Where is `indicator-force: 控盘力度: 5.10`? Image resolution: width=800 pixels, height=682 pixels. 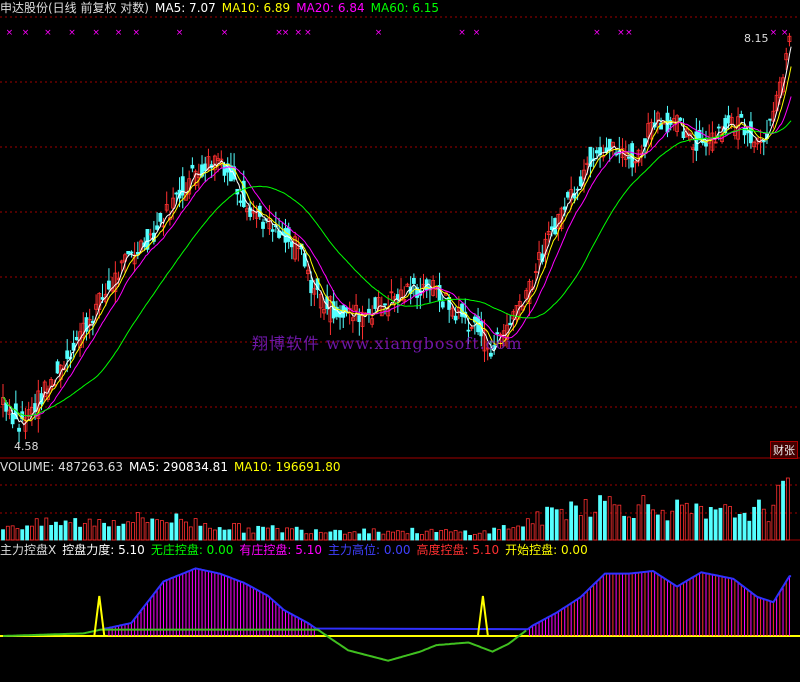 indicator-force: 控盘力度: 5.10 is located at coordinates (103, 550).